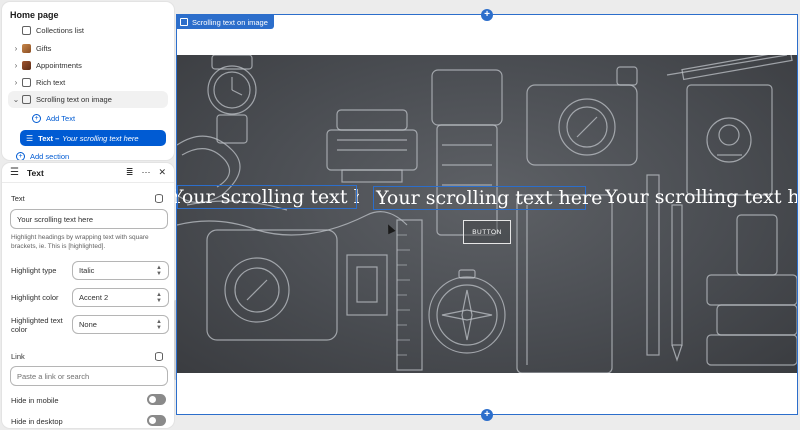  What do you see at coordinates (230, 22) in the screenshot?
I see `section-tag-label: Scrolling text on image` at bounding box center [230, 22].